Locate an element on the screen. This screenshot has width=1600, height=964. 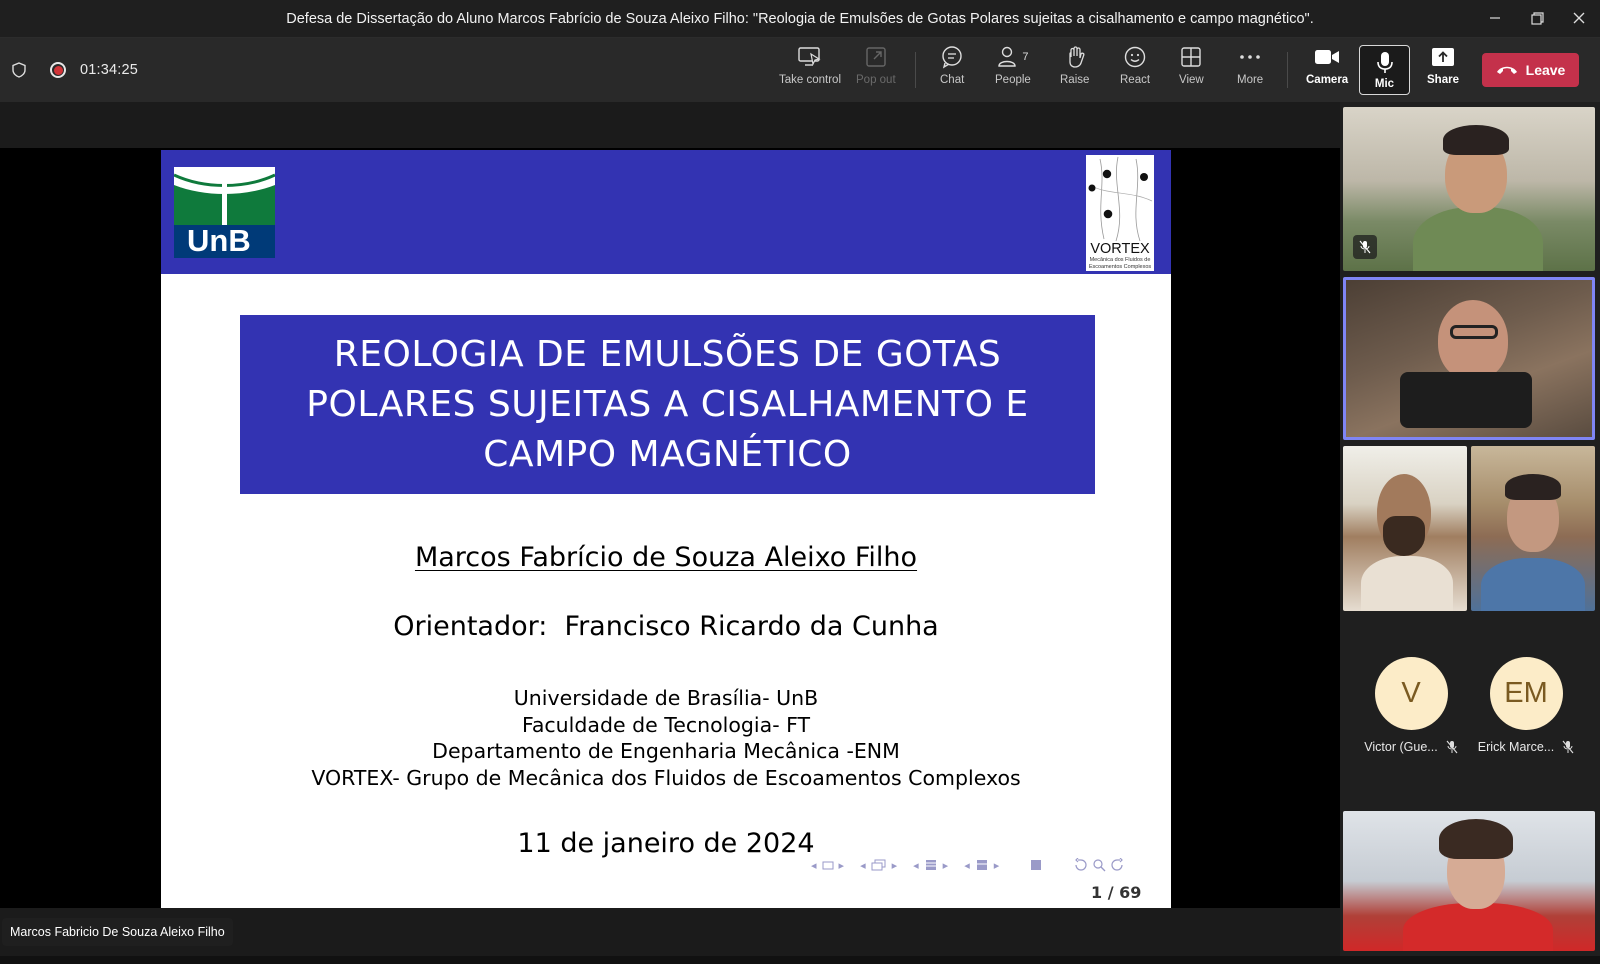
avatar: V is located at coordinates (1411, 693).